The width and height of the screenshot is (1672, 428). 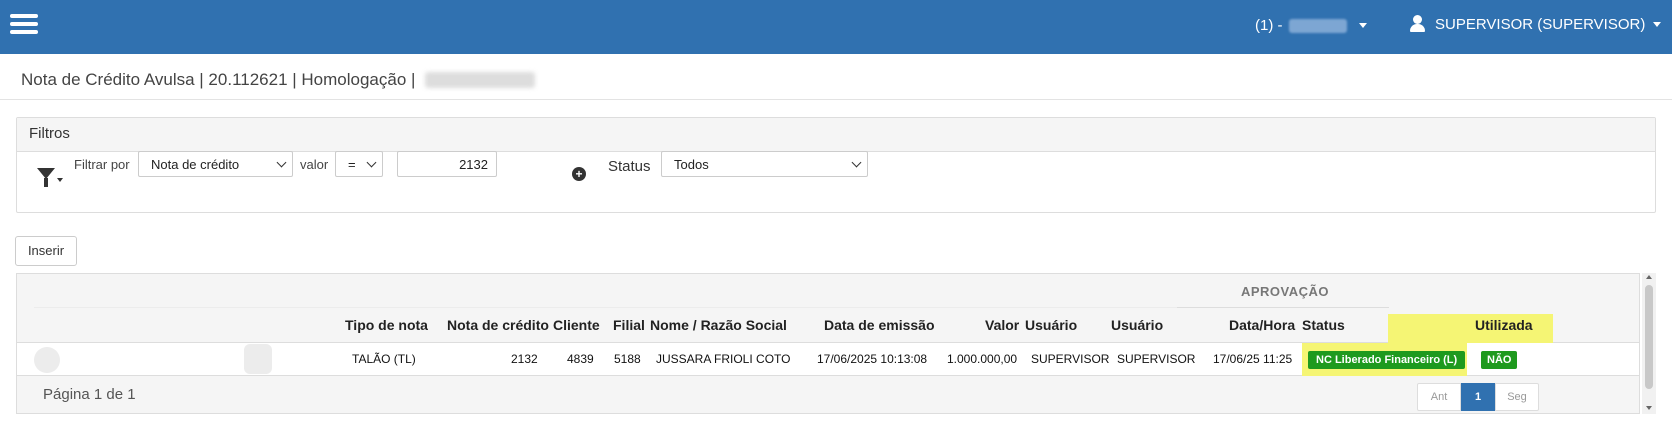 I want to click on pagination: Ant 1 Seg, so click(x=1478, y=397).